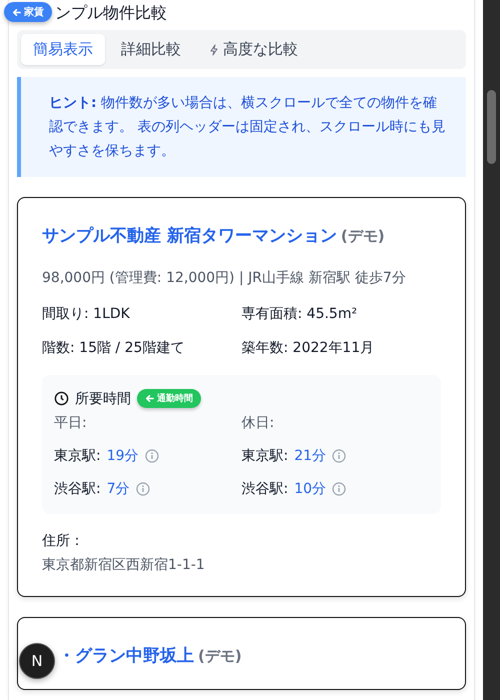 This screenshot has width=500, height=700. What do you see at coordinates (63, 49) in the screenshot?
I see `view-tab: 簡易表示` at bounding box center [63, 49].